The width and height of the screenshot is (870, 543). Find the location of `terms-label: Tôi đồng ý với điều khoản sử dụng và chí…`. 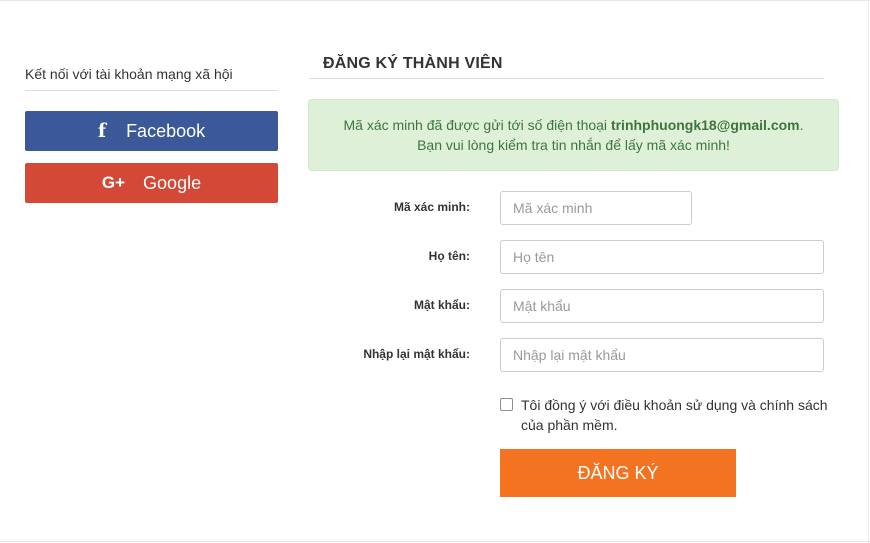

terms-label: Tôi đồng ý với điều khoản sử dụng và chí… is located at coordinates (674, 415).